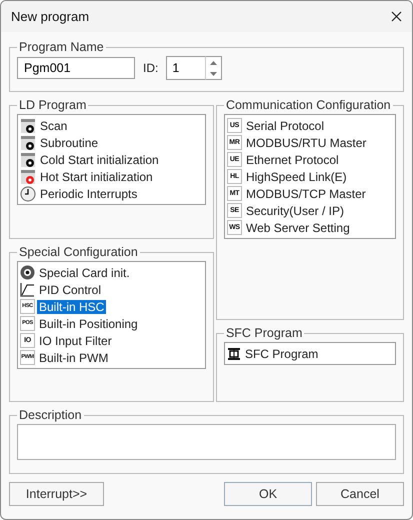 The height and width of the screenshot is (520, 413). Describe the element at coordinates (264, 333) in the screenshot. I see `group-label: SFC Program` at that location.